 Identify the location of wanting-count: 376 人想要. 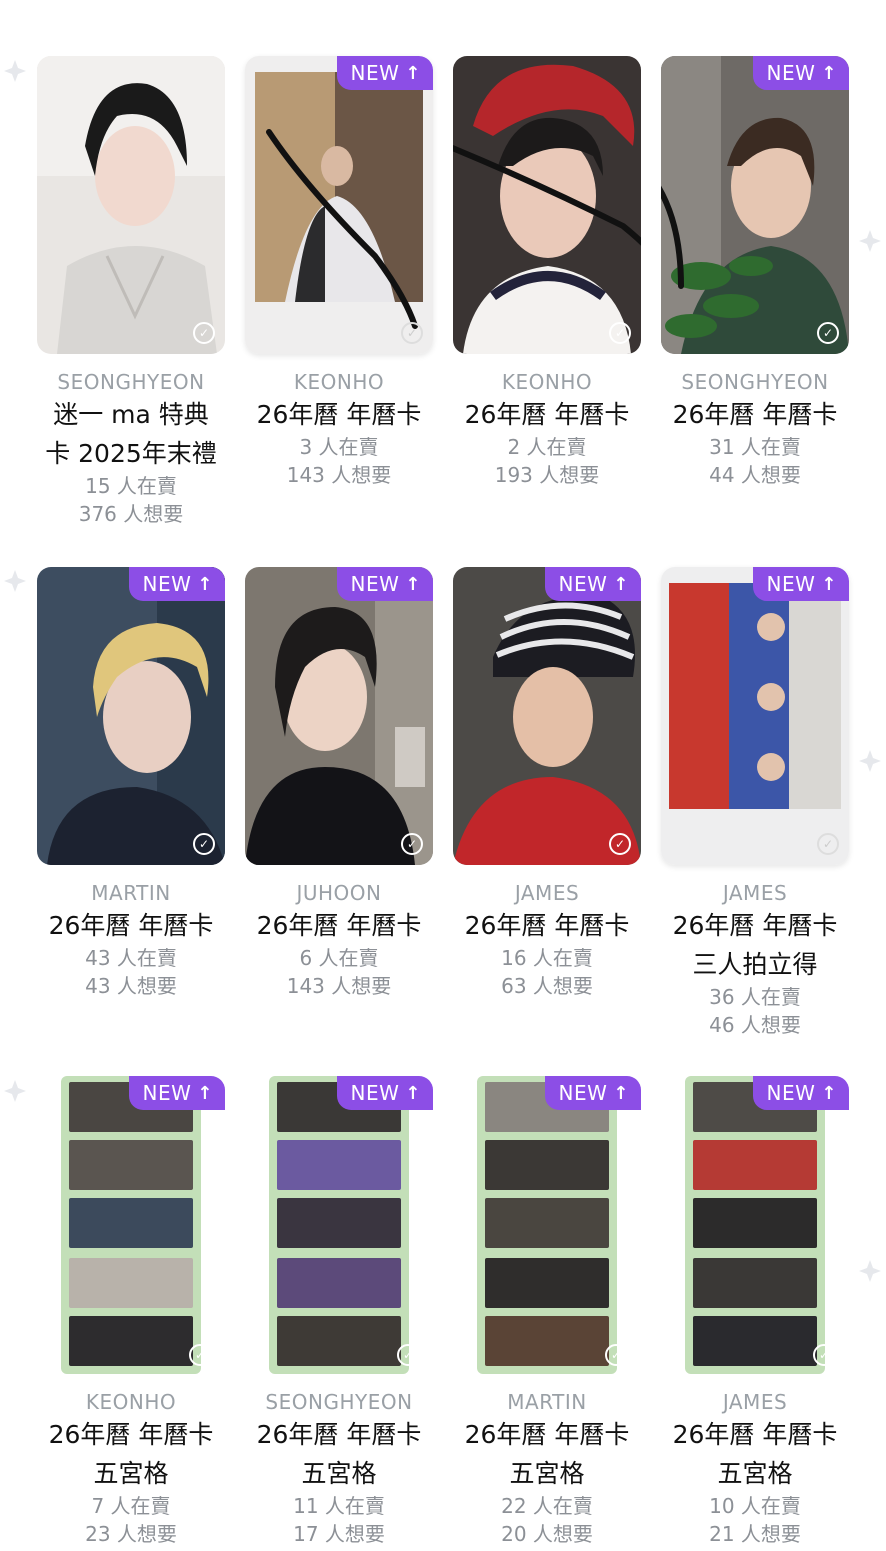
(131, 514).